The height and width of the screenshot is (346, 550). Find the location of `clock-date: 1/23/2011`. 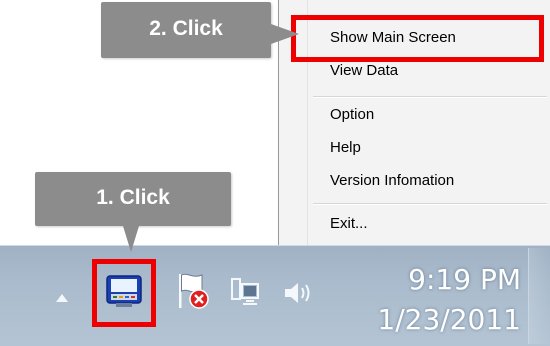

clock-date: 1/23/2011 is located at coordinates (449, 319).